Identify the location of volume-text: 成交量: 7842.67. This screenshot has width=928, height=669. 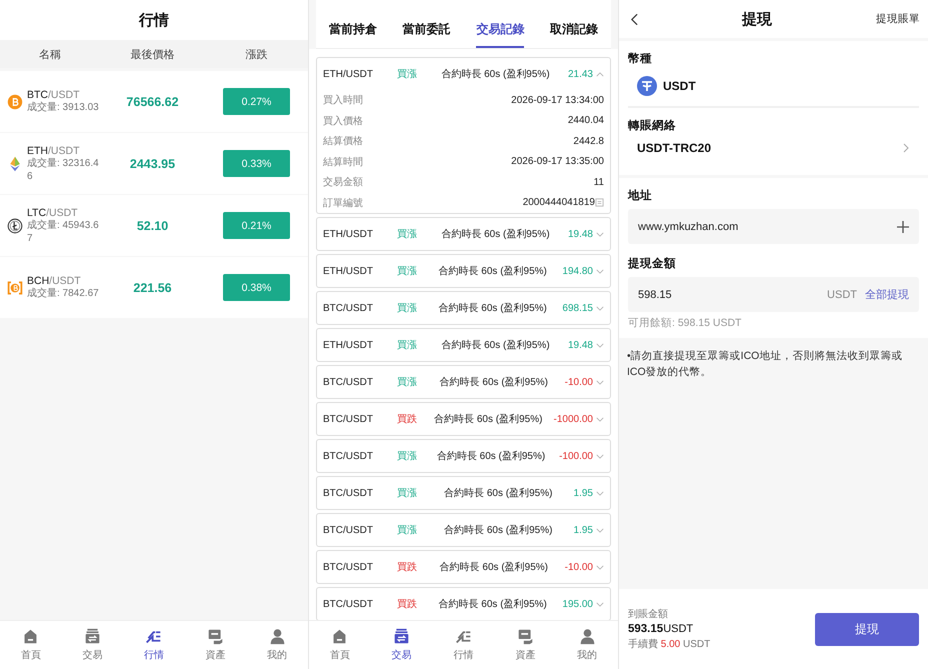
(63, 293).